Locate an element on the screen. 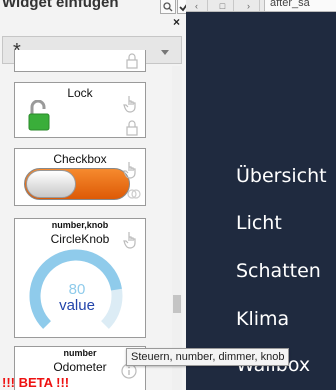 The image size is (336, 390). forward-icon: › is located at coordinates (249, 5).